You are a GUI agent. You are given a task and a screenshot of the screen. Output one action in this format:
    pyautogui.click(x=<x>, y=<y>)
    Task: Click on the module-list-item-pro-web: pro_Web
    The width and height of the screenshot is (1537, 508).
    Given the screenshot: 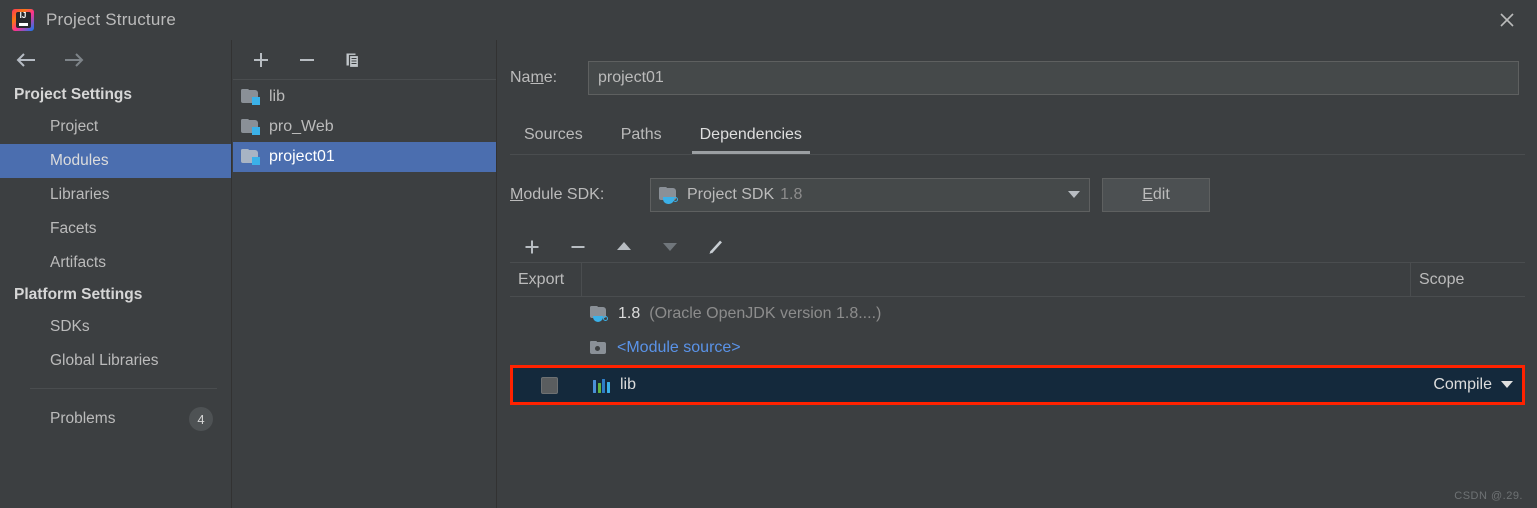 What is the action you would take?
    pyautogui.click(x=364, y=127)
    